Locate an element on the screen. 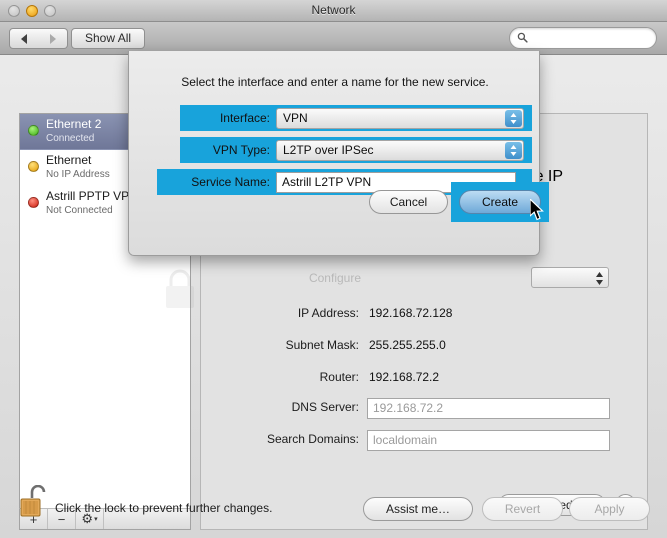  field-row-ip-address: IP Address: 192.168.72.128 is located at coordinates (425, 315).